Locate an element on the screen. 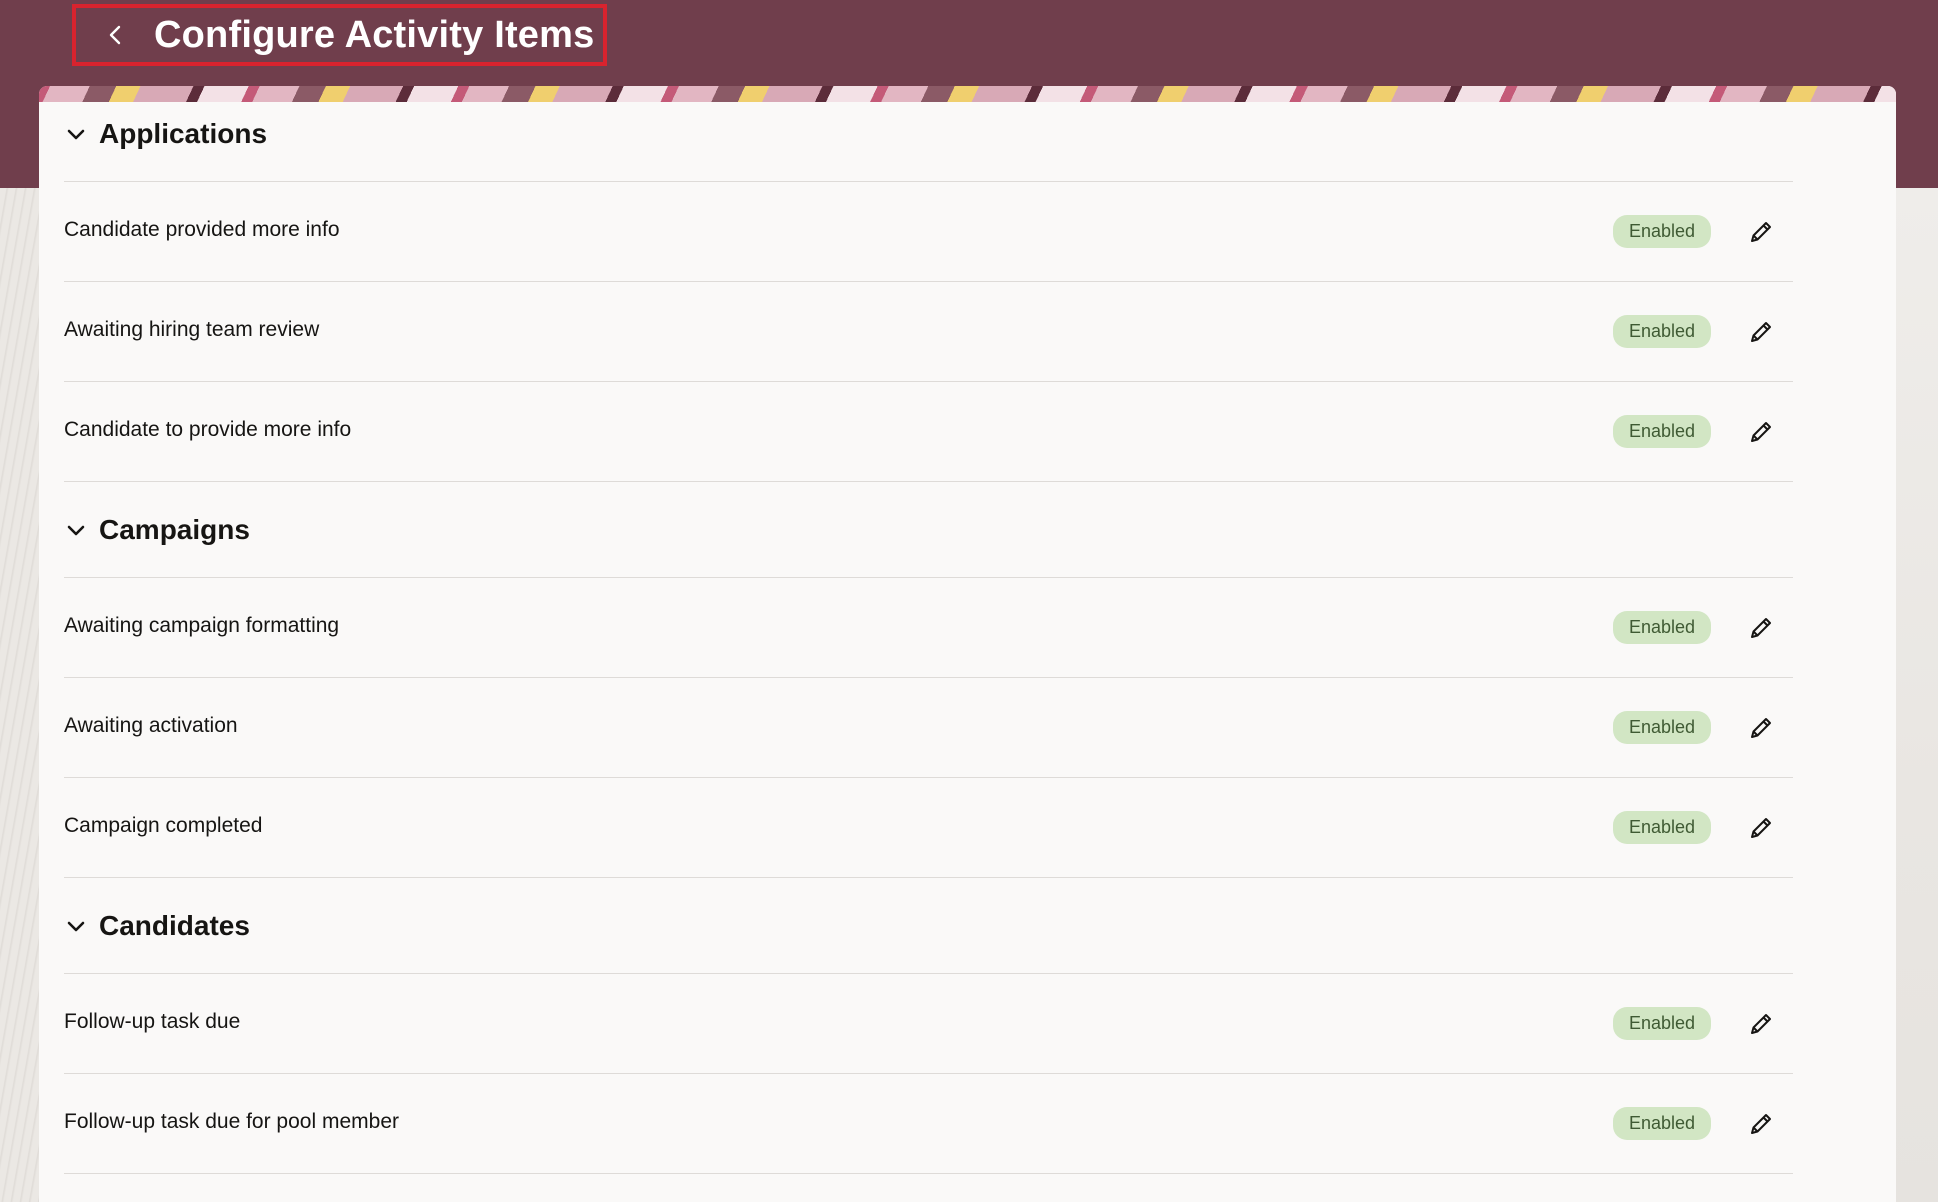  section-header: Applications is located at coordinates (928, 134).